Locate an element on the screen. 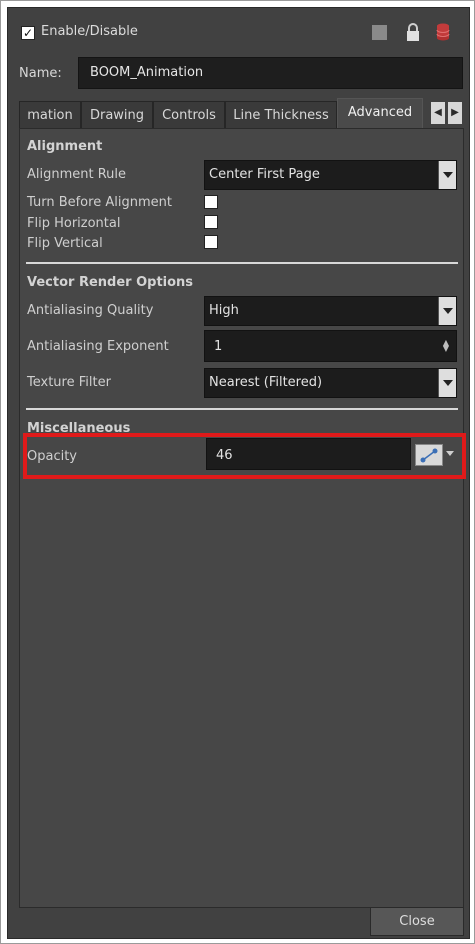 Image resolution: width=475 pixels, height=944 pixels. opacity-value: 46 is located at coordinates (224, 455).